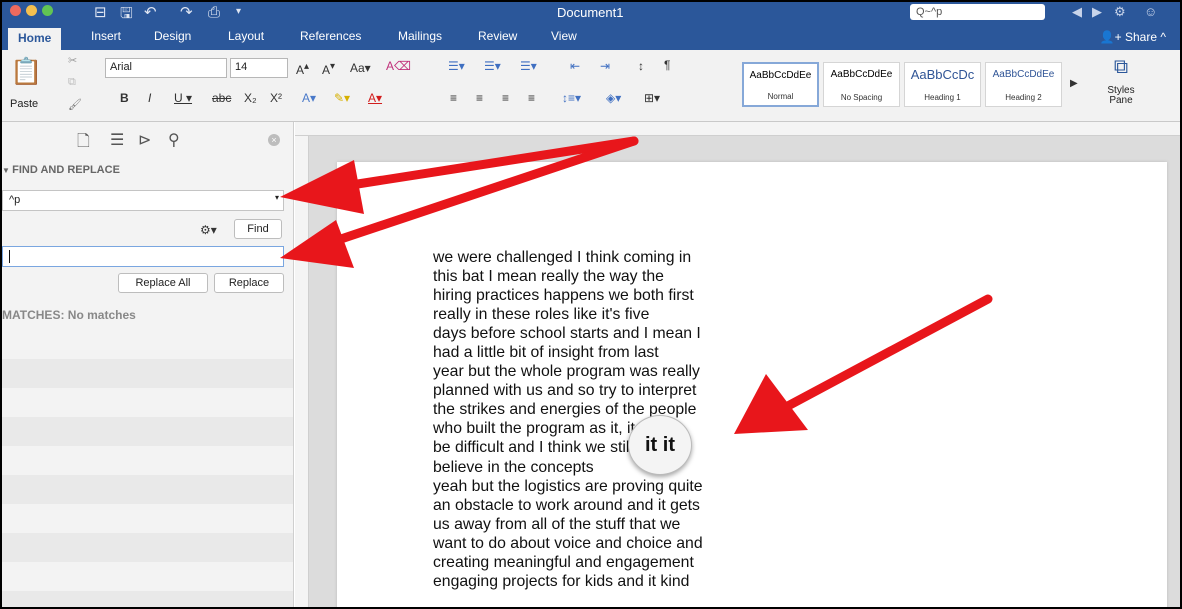 The image size is (1182, 609). What do you see at coordinates (603, 390) in the screenshot?
I see `document-line: planned with us and so try to interpret` at bounding box center [603, 390].